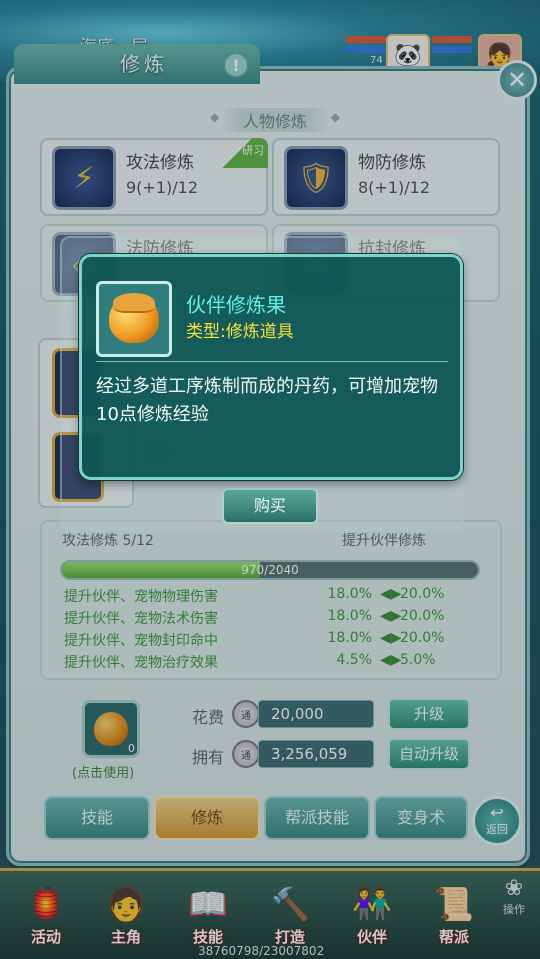  I want to click on hero-icon: 🧑, so click(126, 904).